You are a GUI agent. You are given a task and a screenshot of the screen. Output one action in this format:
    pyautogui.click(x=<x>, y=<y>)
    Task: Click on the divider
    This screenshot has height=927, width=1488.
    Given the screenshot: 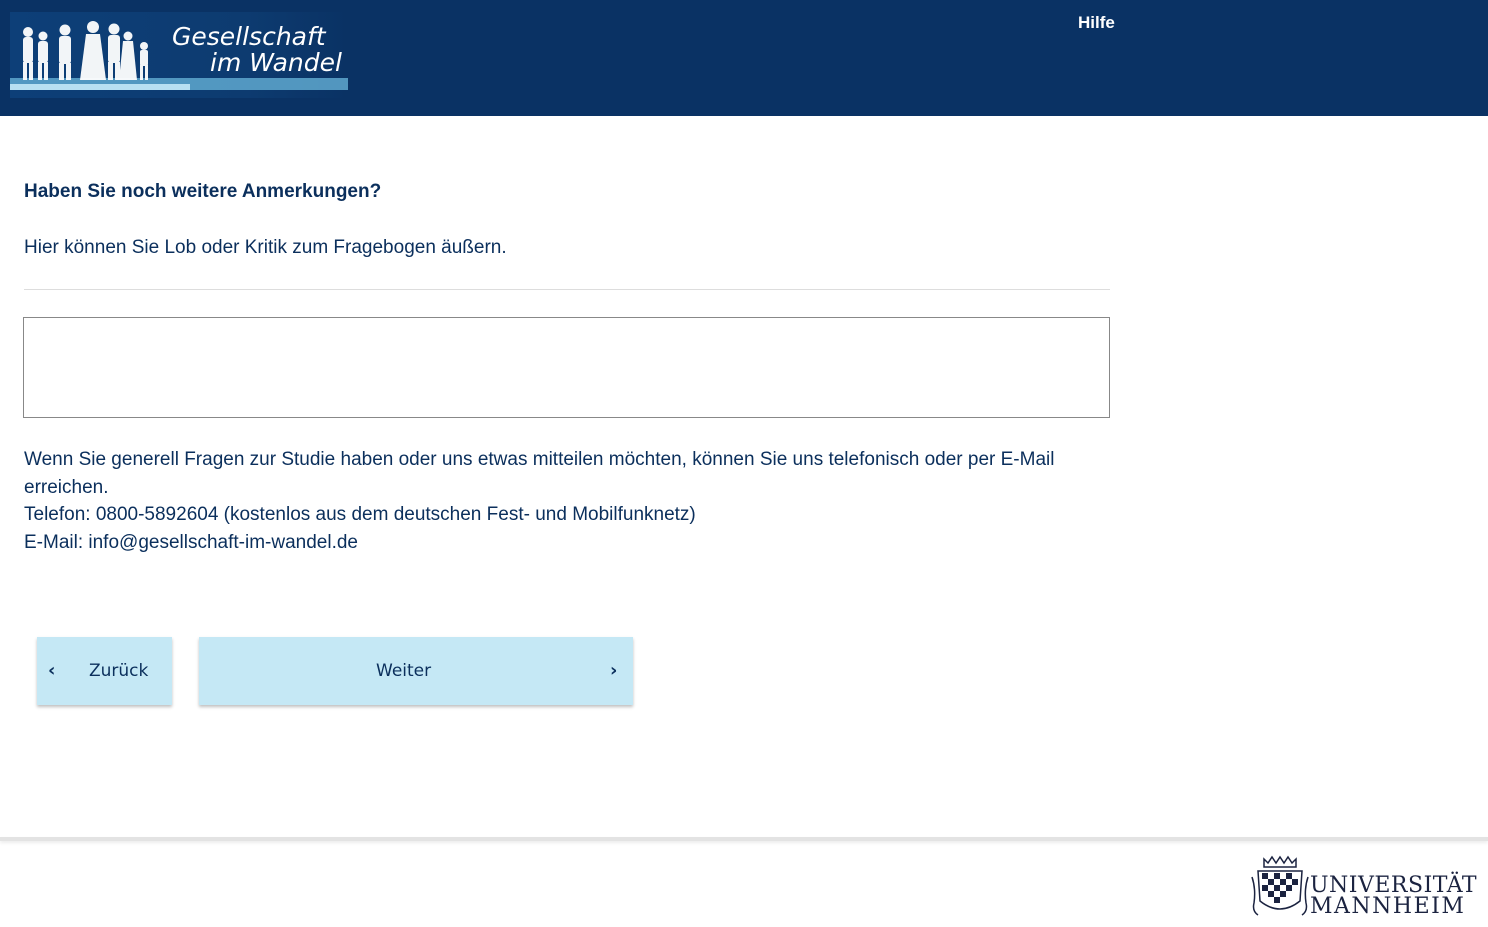 What is the action you would take?
    pyautogui.click(x=567, y=289)
    